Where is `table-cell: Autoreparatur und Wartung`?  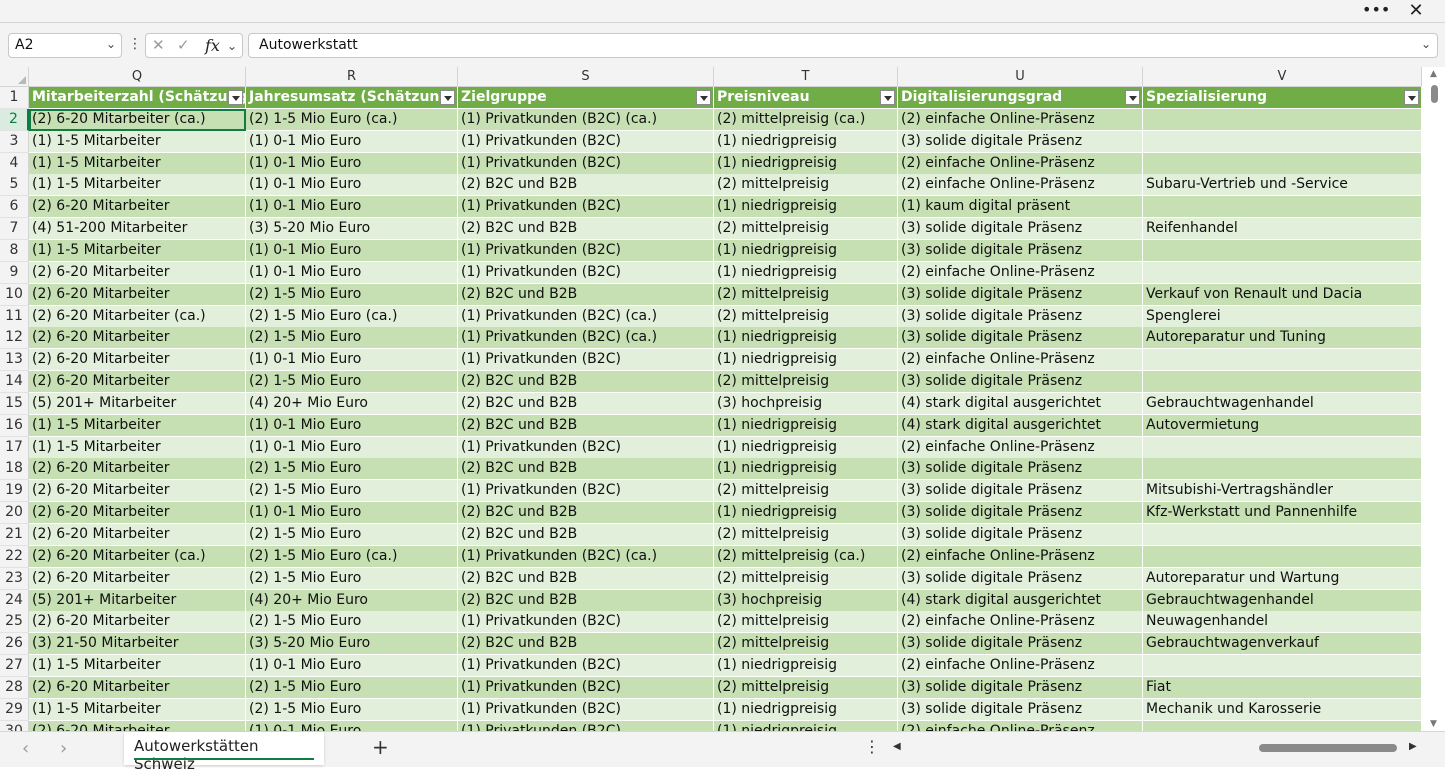
table-cell: Autoreparatur und Wartung is located at coordinates (1282, 578).